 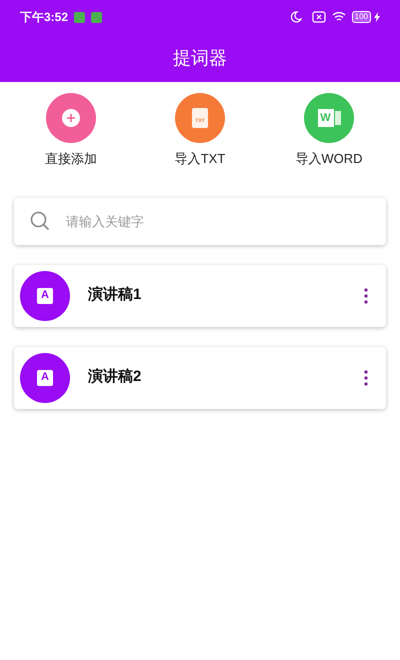 I want to click on import-action: W 导入WORD, so click(x=329, y=130).